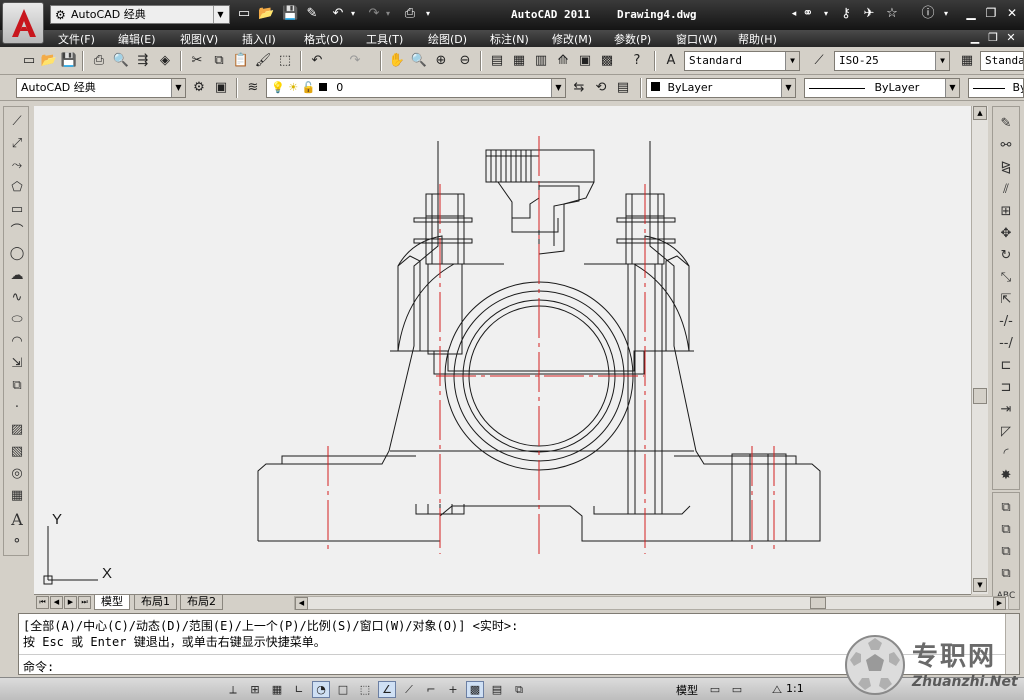 This screenshot has width=1024, height=700. Describe the element at coordinates (447, 39) in the screenshot. I see `menu-draw: 绘图(D)` at that location.